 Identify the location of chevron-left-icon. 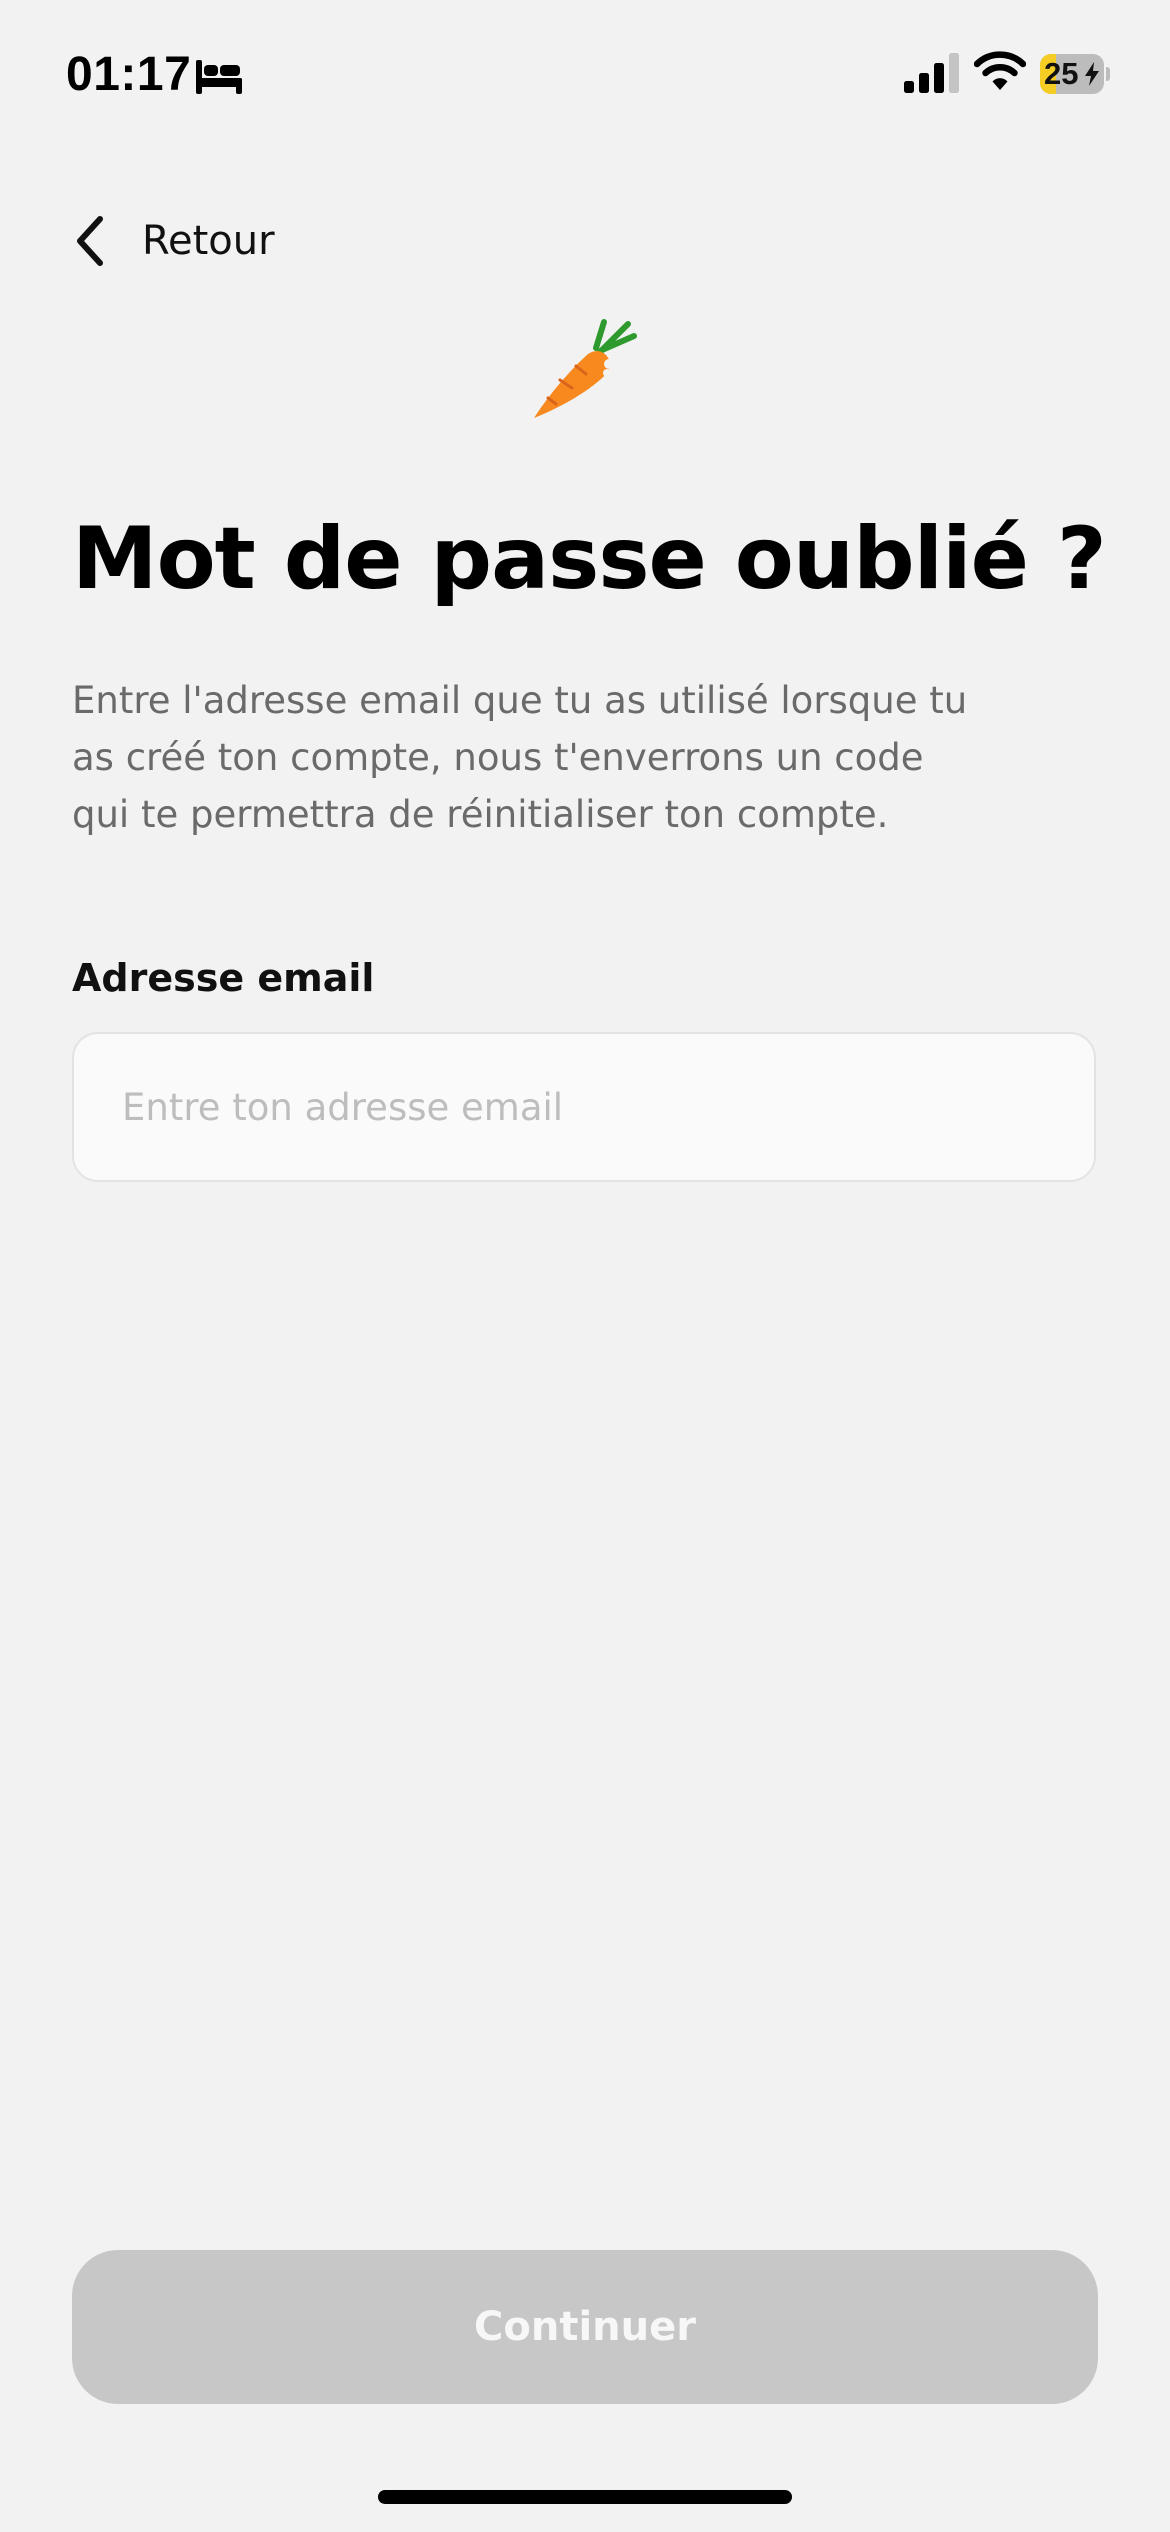
(90, 241).